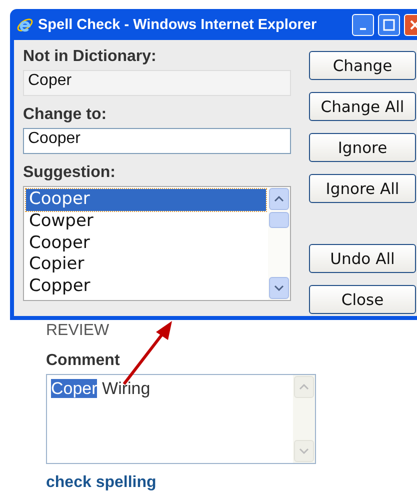 The width and height of the screenshot is (417, 491). What do you see at coordinates (146, 265) in the screenshot?
I see `suggestion-item: Copier` at bounding box center [146, 265].